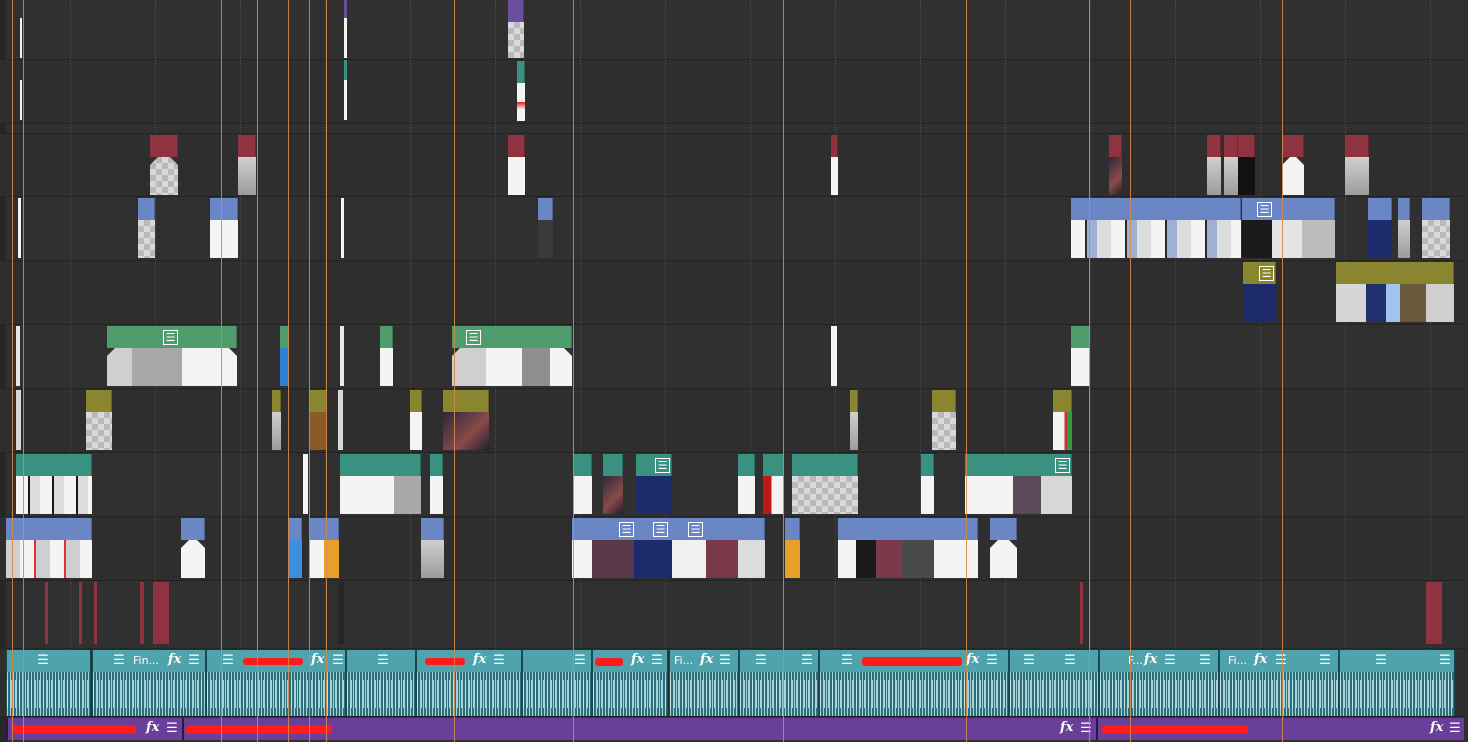 The width and height of the screenshot is (1468, 742). Describe the element at coordinates (1280, 729) in the screenshot. I see `effects-clip: fx ☰` at that location.